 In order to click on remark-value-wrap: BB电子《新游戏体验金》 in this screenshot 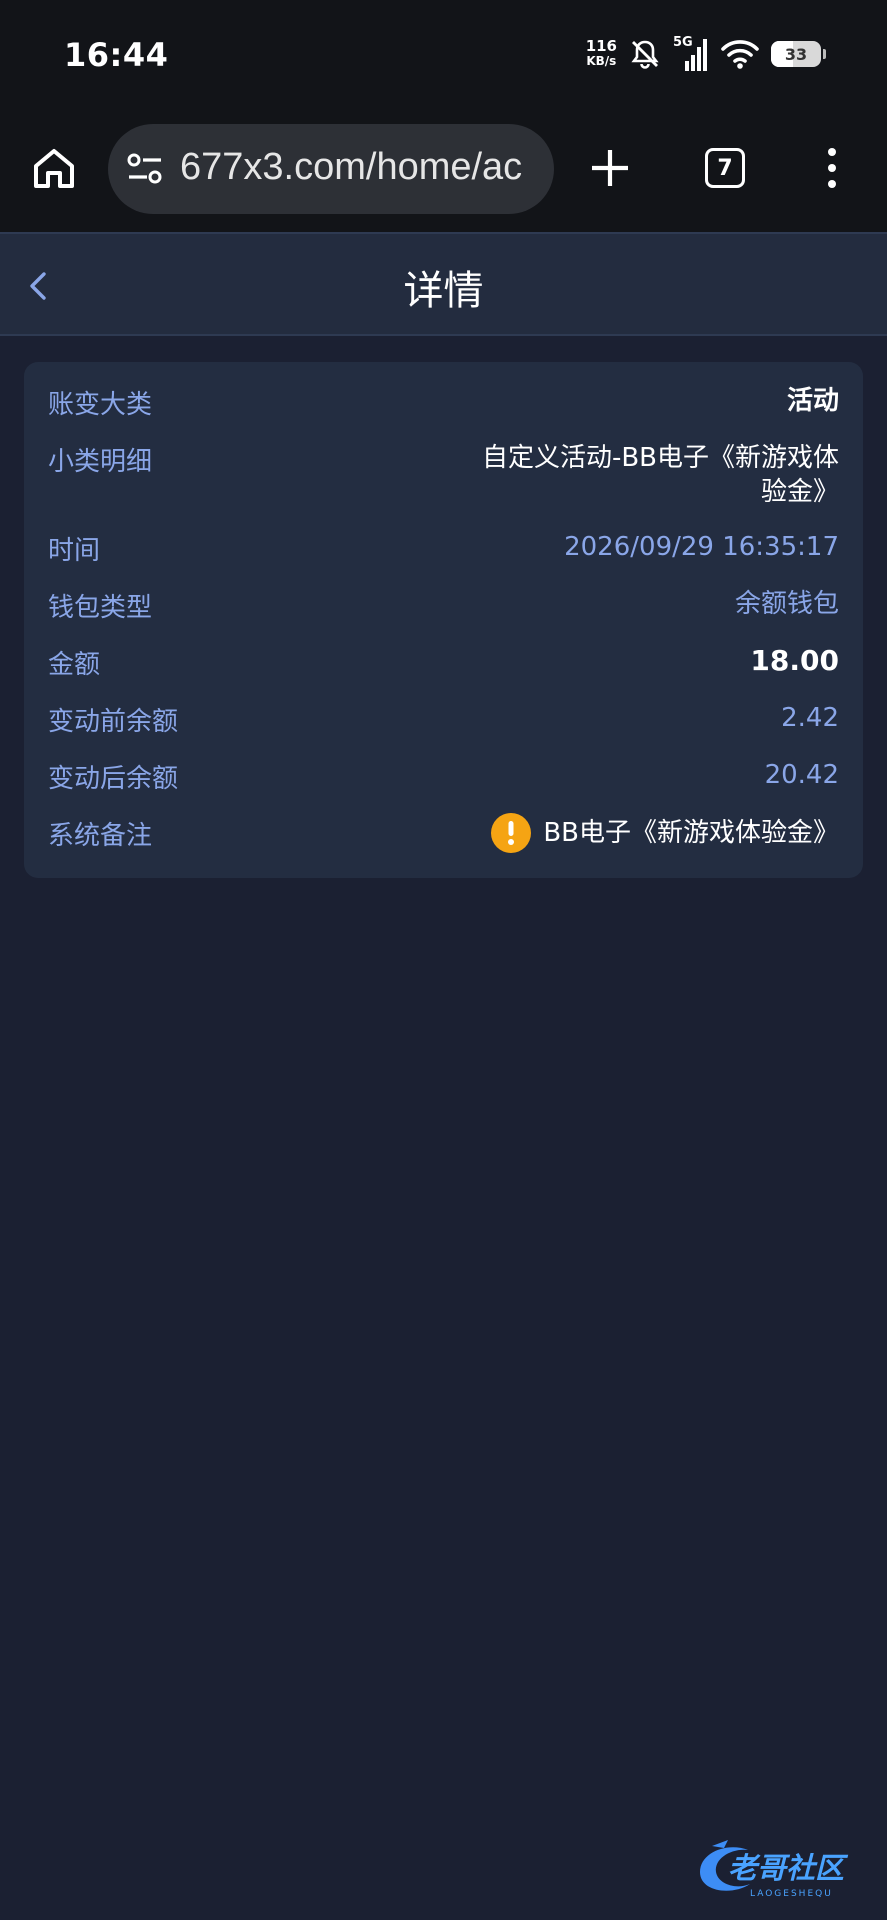, I will do `click(665, 833)`.